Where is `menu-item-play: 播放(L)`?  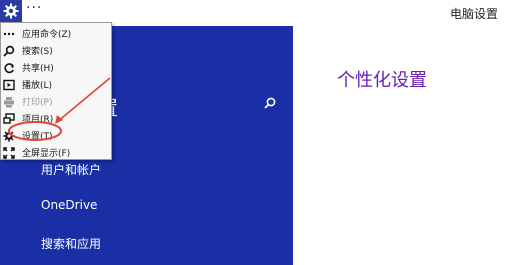
menu-item-play: 播放(L) is located at coordinates (56, 84).